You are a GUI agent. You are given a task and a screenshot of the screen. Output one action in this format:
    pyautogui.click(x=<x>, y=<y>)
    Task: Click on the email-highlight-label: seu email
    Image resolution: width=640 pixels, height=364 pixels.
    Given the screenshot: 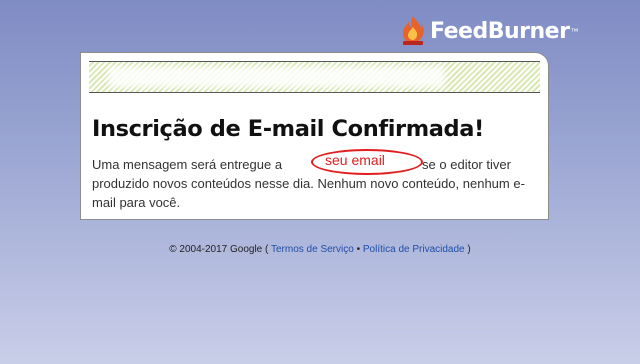 What is the action you would take?
    pyautogui.click(x=355, y=160)
    